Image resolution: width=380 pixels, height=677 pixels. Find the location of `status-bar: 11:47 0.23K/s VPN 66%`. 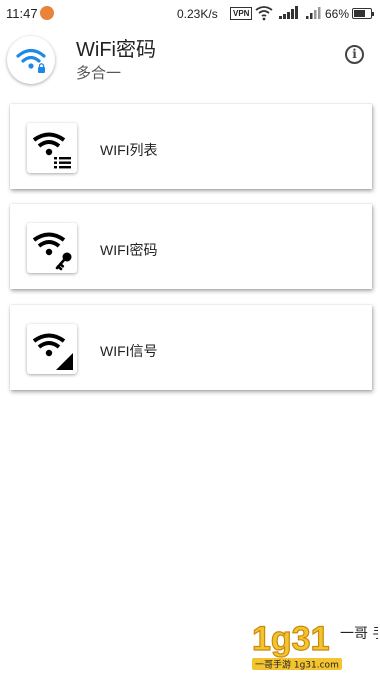

status-bar: 11:47 0.23K/s VPN 66% is located at coordinates (190, 14).